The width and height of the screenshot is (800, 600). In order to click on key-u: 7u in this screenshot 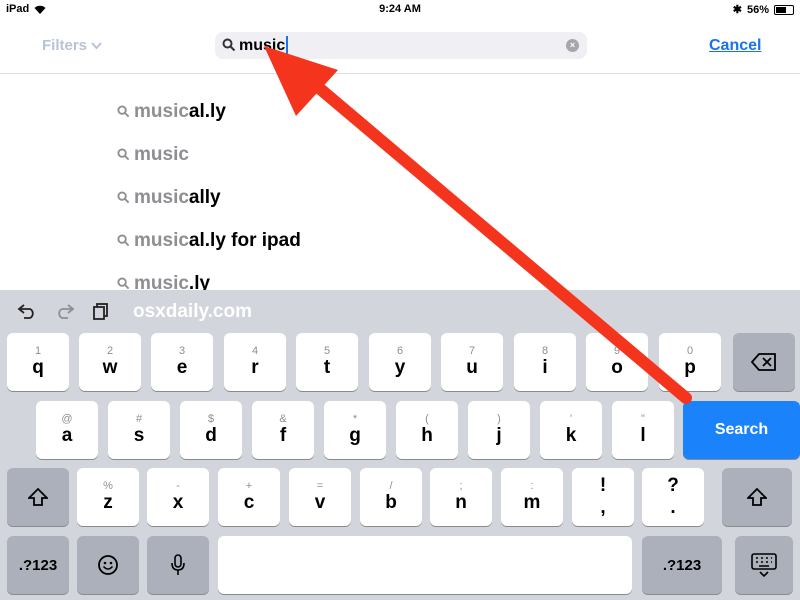, I will do `click(472, 362)`.